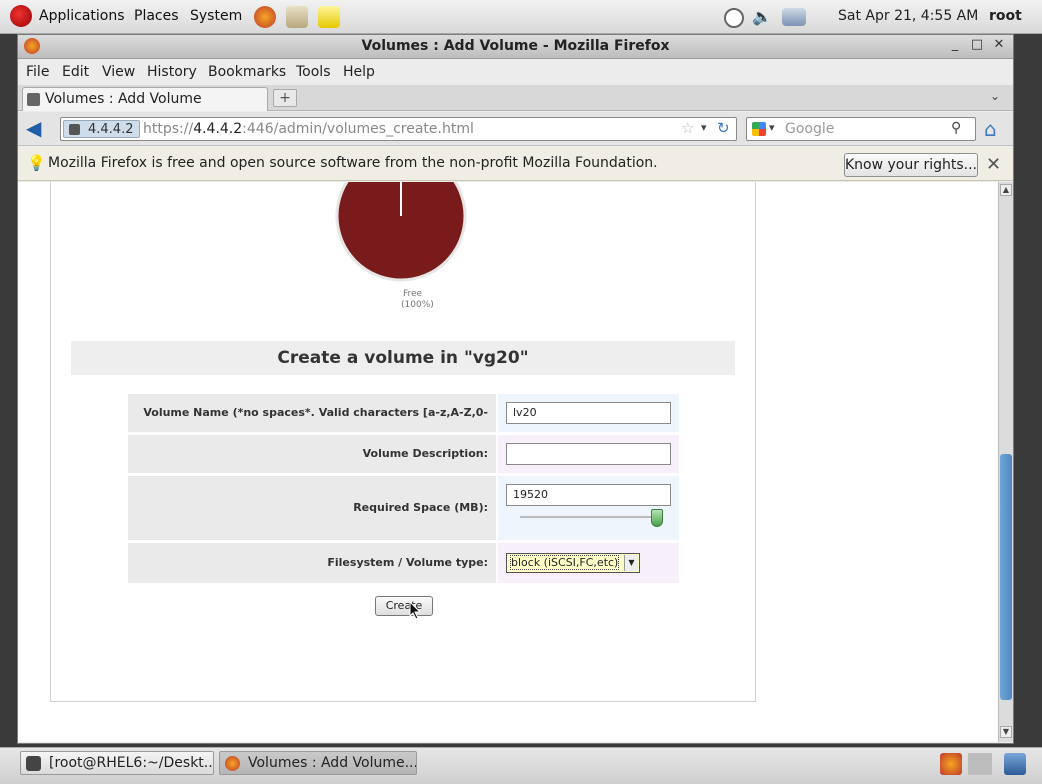 The image size is (1042, 784). I want to click on required-space-cell: 19520, so click(588, 508).